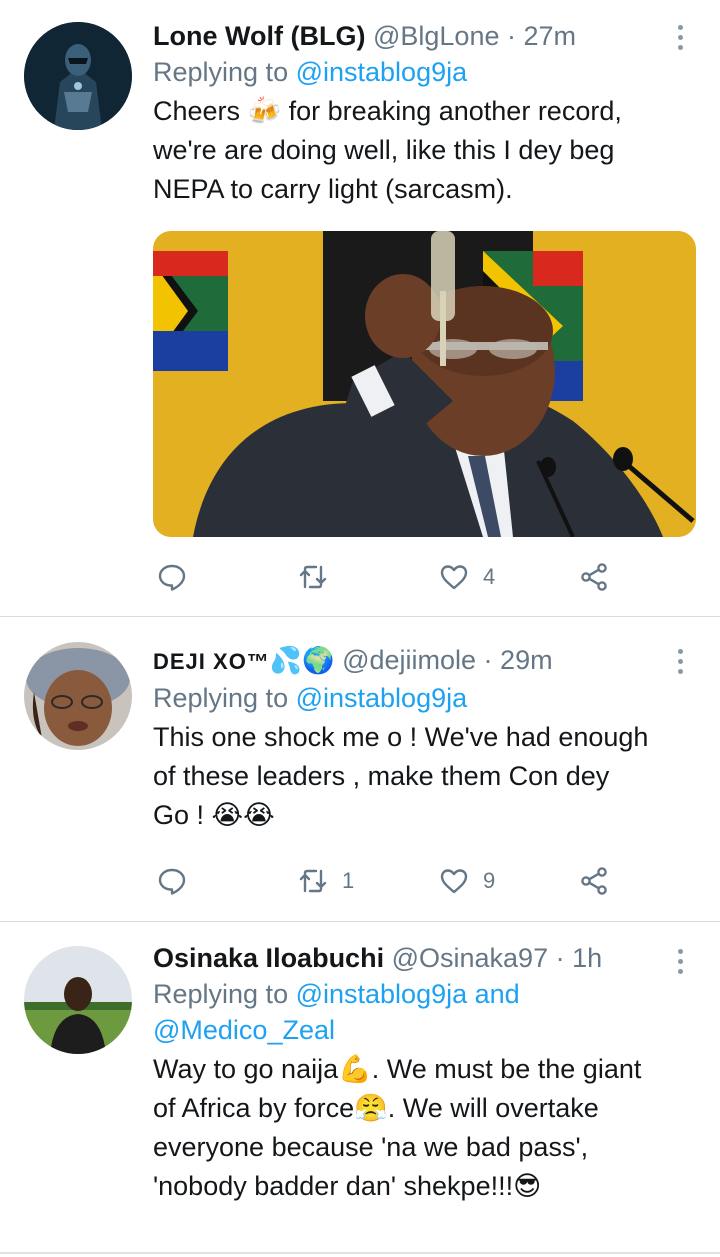 This screenshot has width=720, height=1257. What do you see at coordinates (268, 958) in the screenshot?
I see `display-name: Osinaka Iloabuchi` at bounding box center [268, 958].